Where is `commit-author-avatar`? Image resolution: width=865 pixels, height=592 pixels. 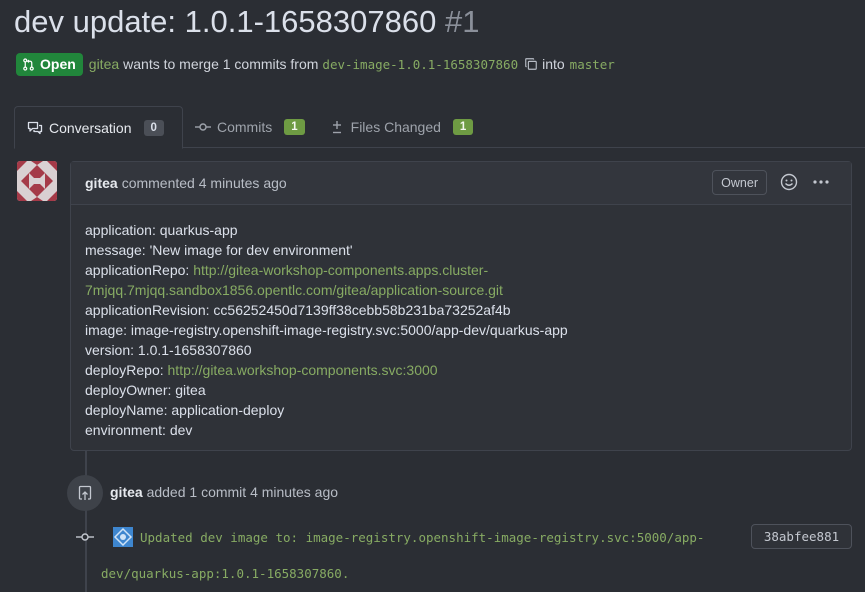
commit-author-avatar is located at coordinates (123, 537).